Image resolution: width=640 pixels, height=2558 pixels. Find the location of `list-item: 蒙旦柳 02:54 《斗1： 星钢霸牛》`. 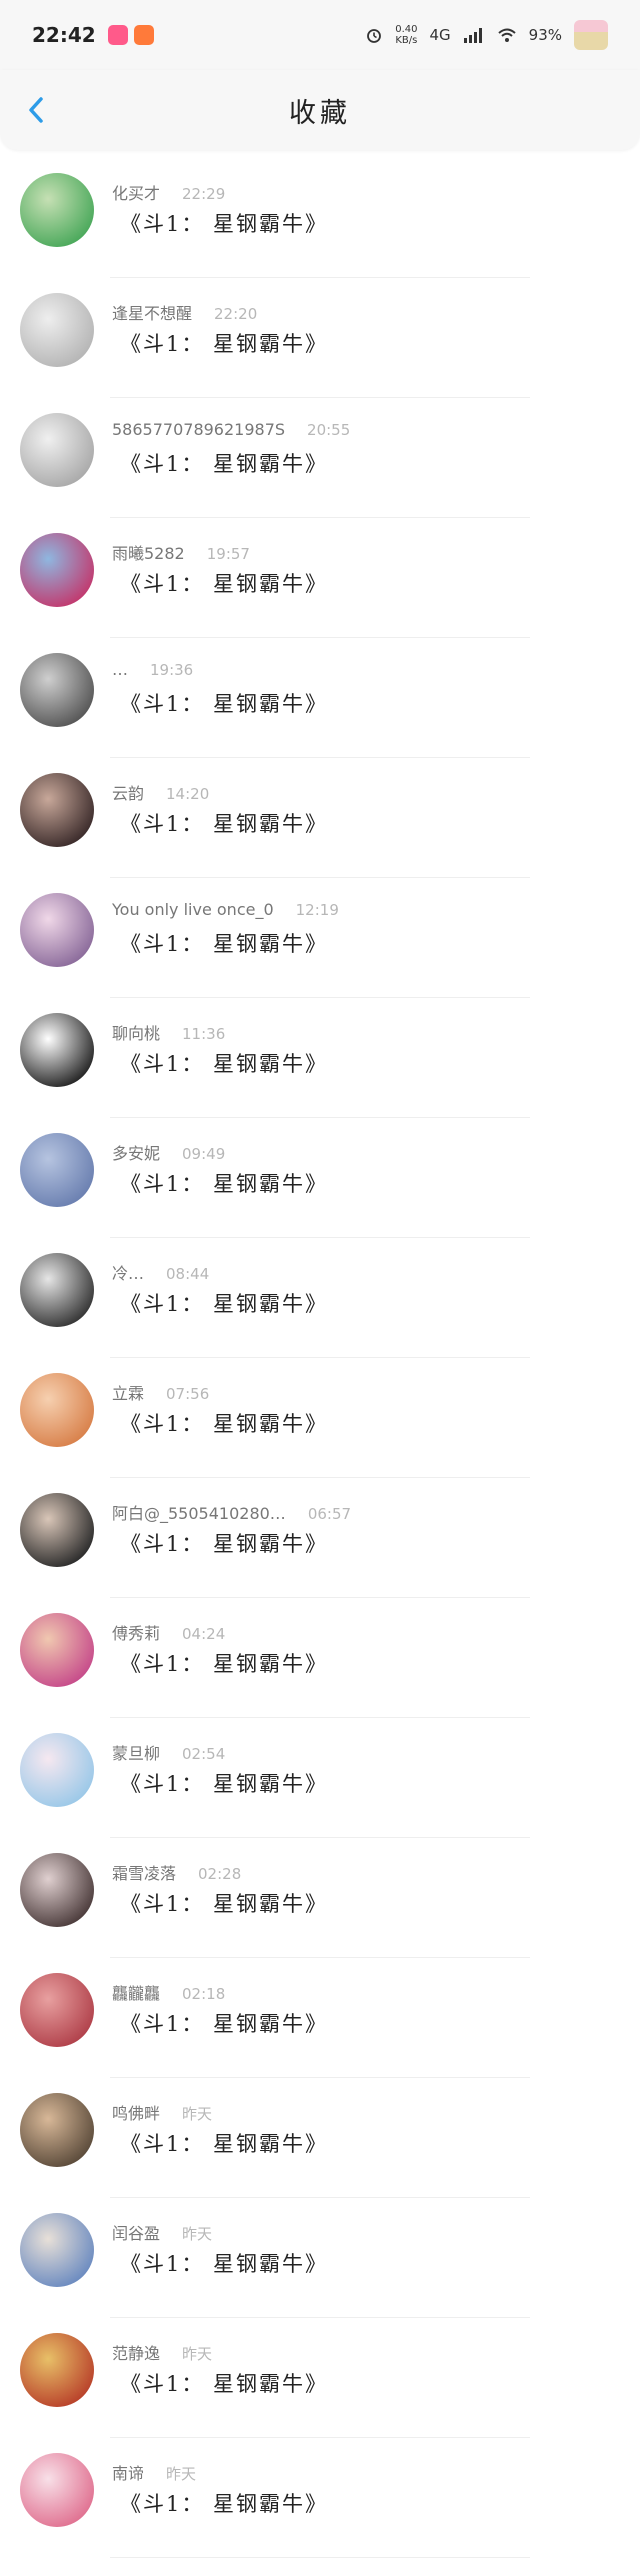

list-item: 蒙旦柳 02:54 《斗1： 星钢霸牛》 is located at coordinates (320, 1778).